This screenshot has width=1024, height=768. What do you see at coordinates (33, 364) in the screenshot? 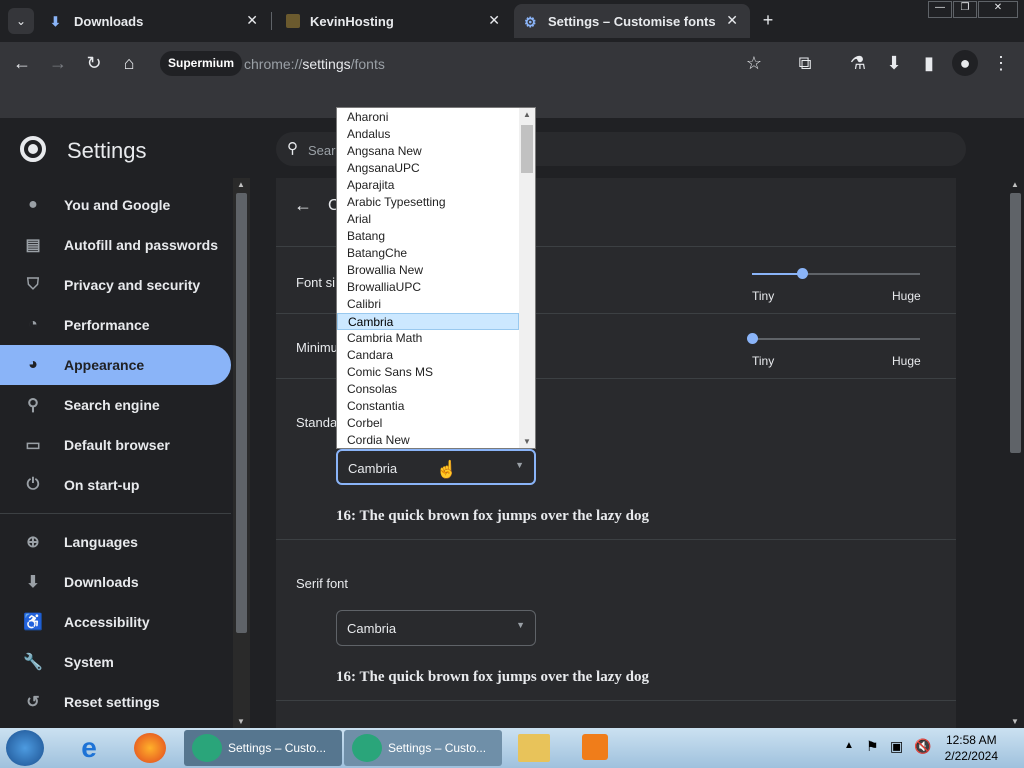
I see `palette-icon: ◕` at bounding box center [33, 364].